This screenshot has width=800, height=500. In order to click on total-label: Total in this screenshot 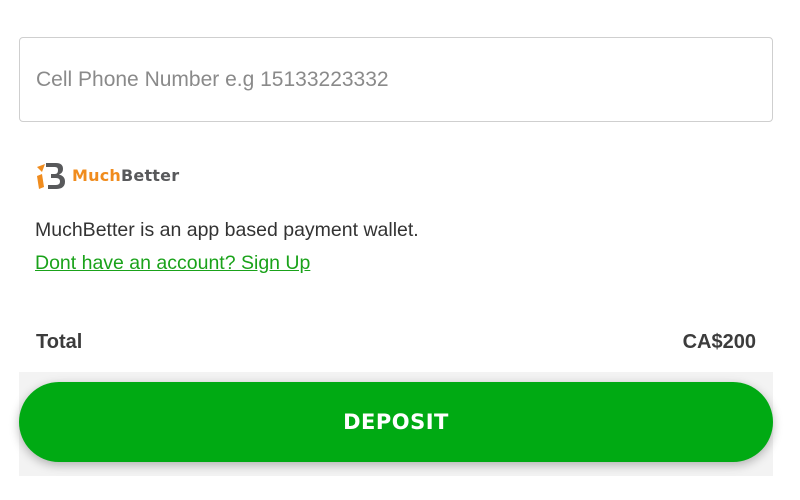, I will do `click(59, 342)`.